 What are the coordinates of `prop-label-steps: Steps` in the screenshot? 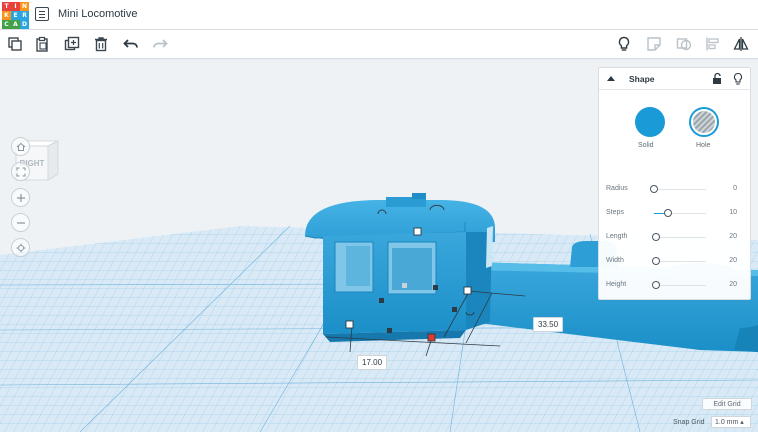 It's located at (615, 212).